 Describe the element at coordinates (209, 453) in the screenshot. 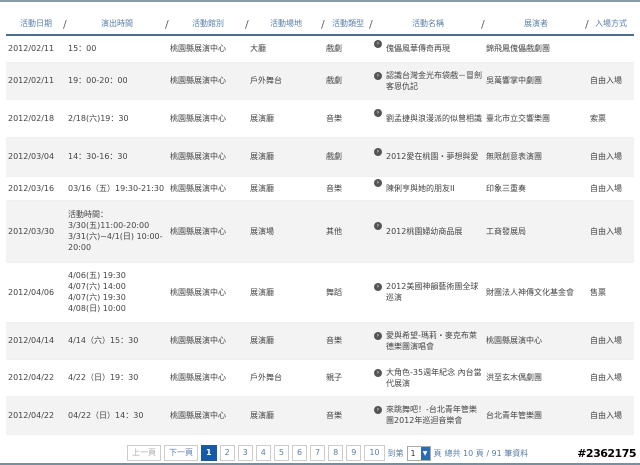

I see `page-button: 1` at that location.